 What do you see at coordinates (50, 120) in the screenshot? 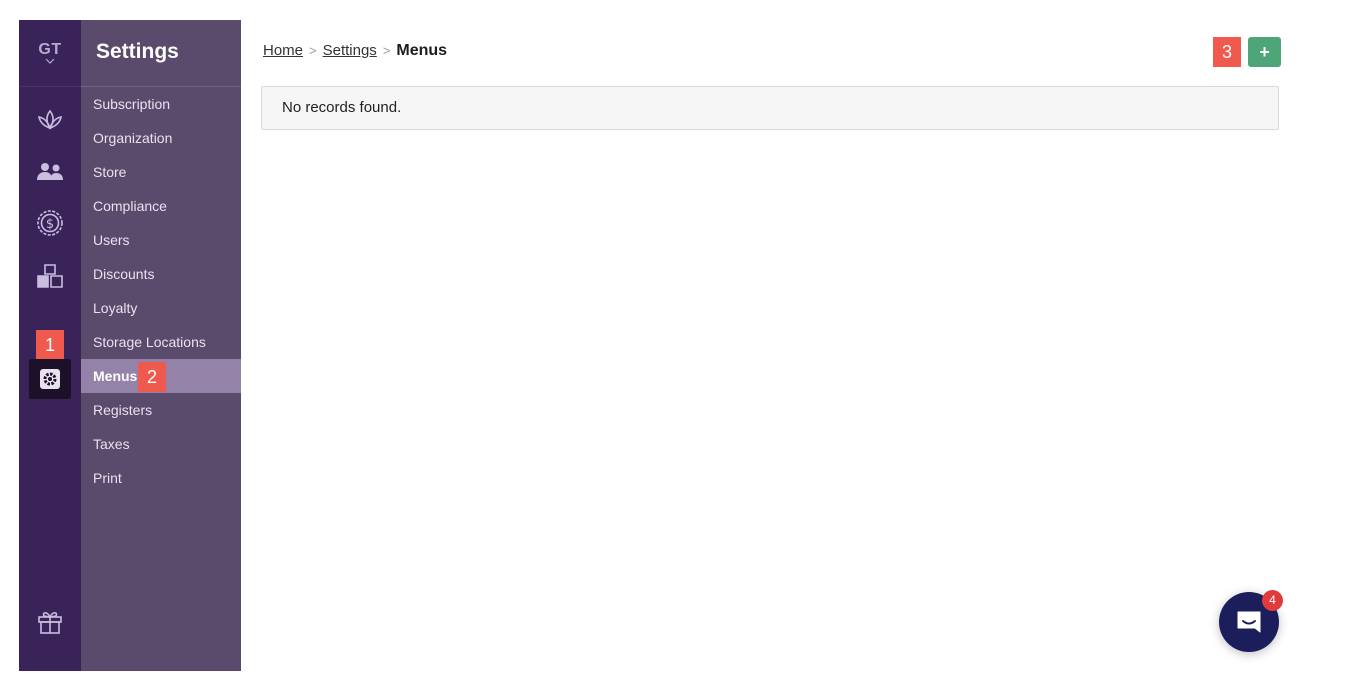
I see `cannabis-leaf-icon` at bounding box center [50, 120].